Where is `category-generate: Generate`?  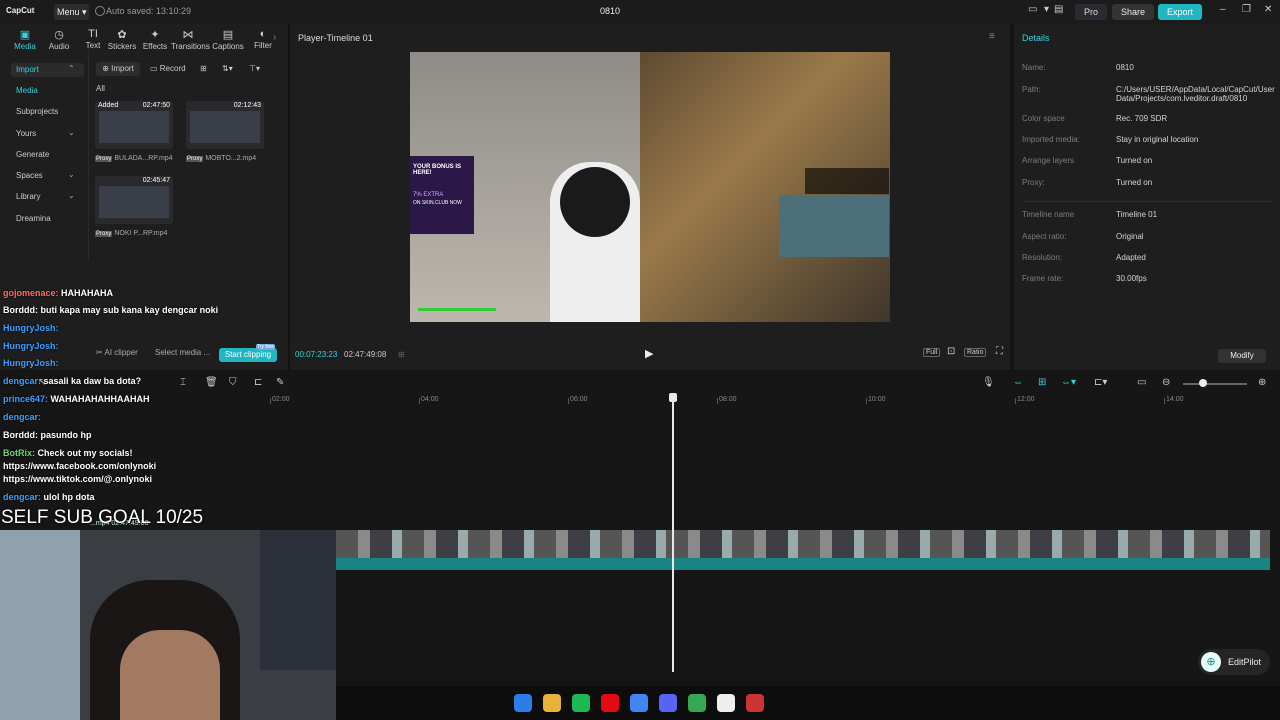
category-generate: Generate is located at coordinates (47, 155).